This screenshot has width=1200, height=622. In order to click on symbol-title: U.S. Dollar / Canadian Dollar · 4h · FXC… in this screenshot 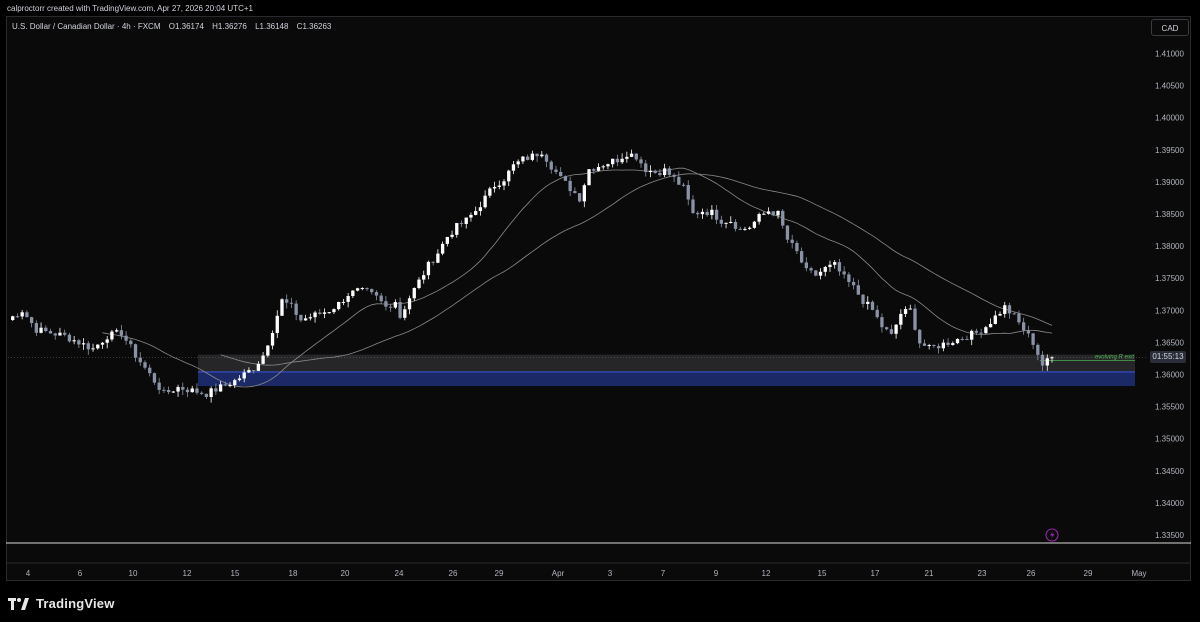, I will do `click(86, 26)`.